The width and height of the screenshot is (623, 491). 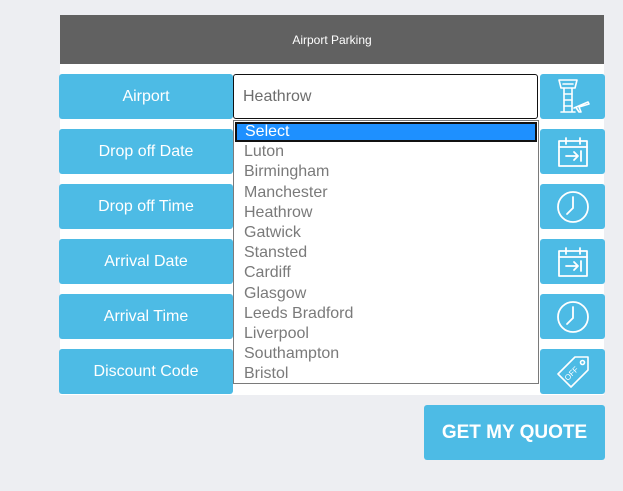 I want to click on dropdown-option: Gatwick, so click(x=386, y=233).